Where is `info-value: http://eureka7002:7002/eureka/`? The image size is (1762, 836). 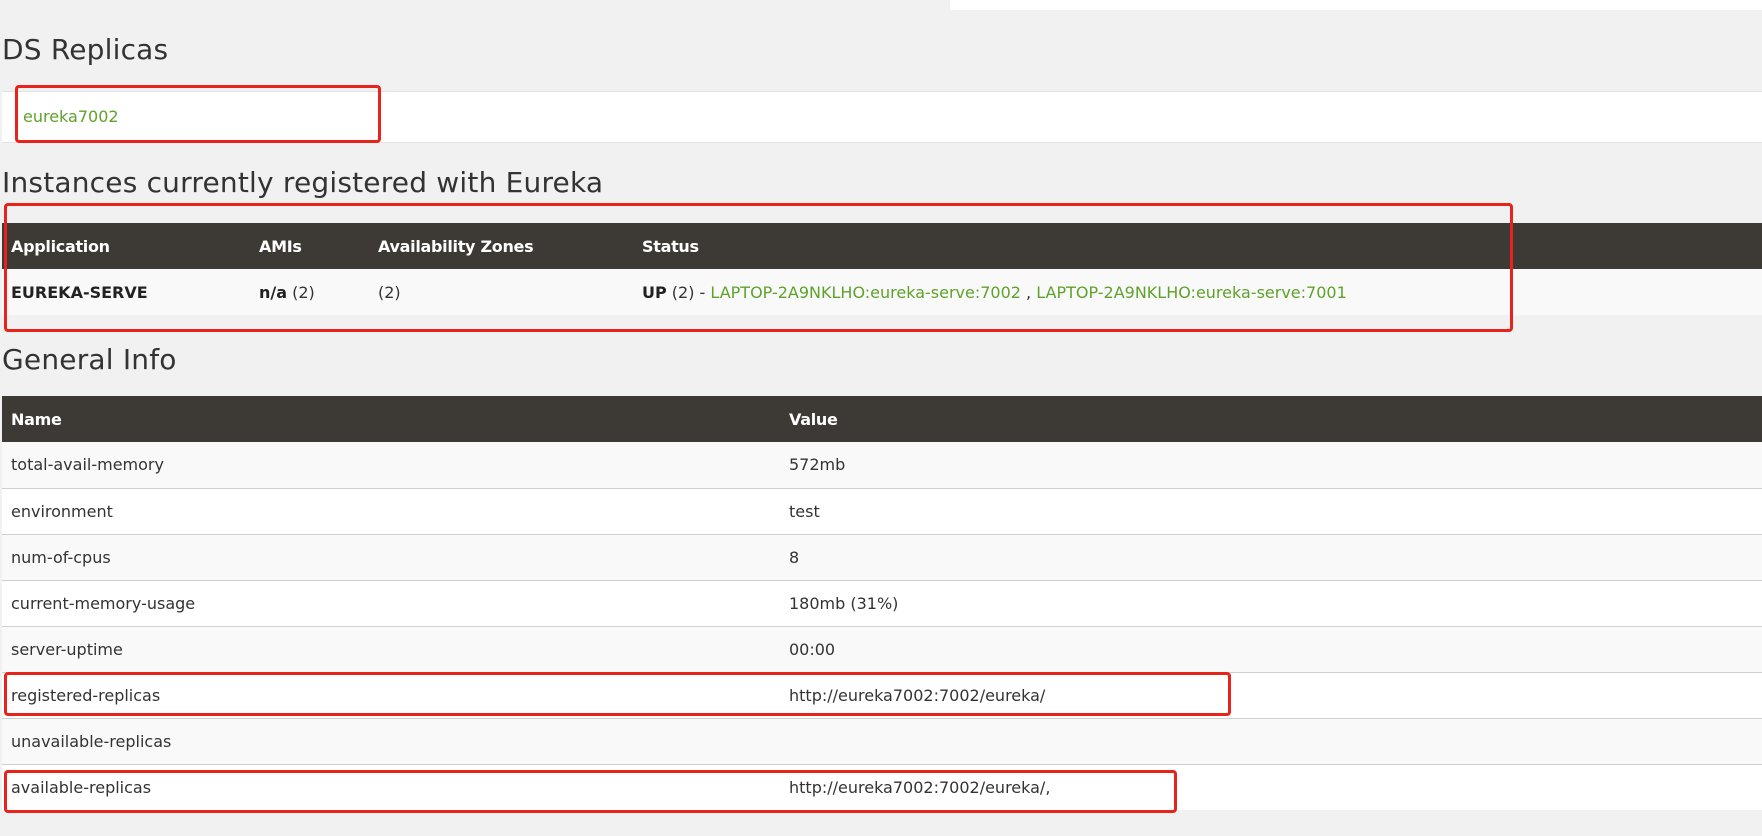
info-value: http://eureka7002:7002/eureka/ is located at coordinates (1271, 694).